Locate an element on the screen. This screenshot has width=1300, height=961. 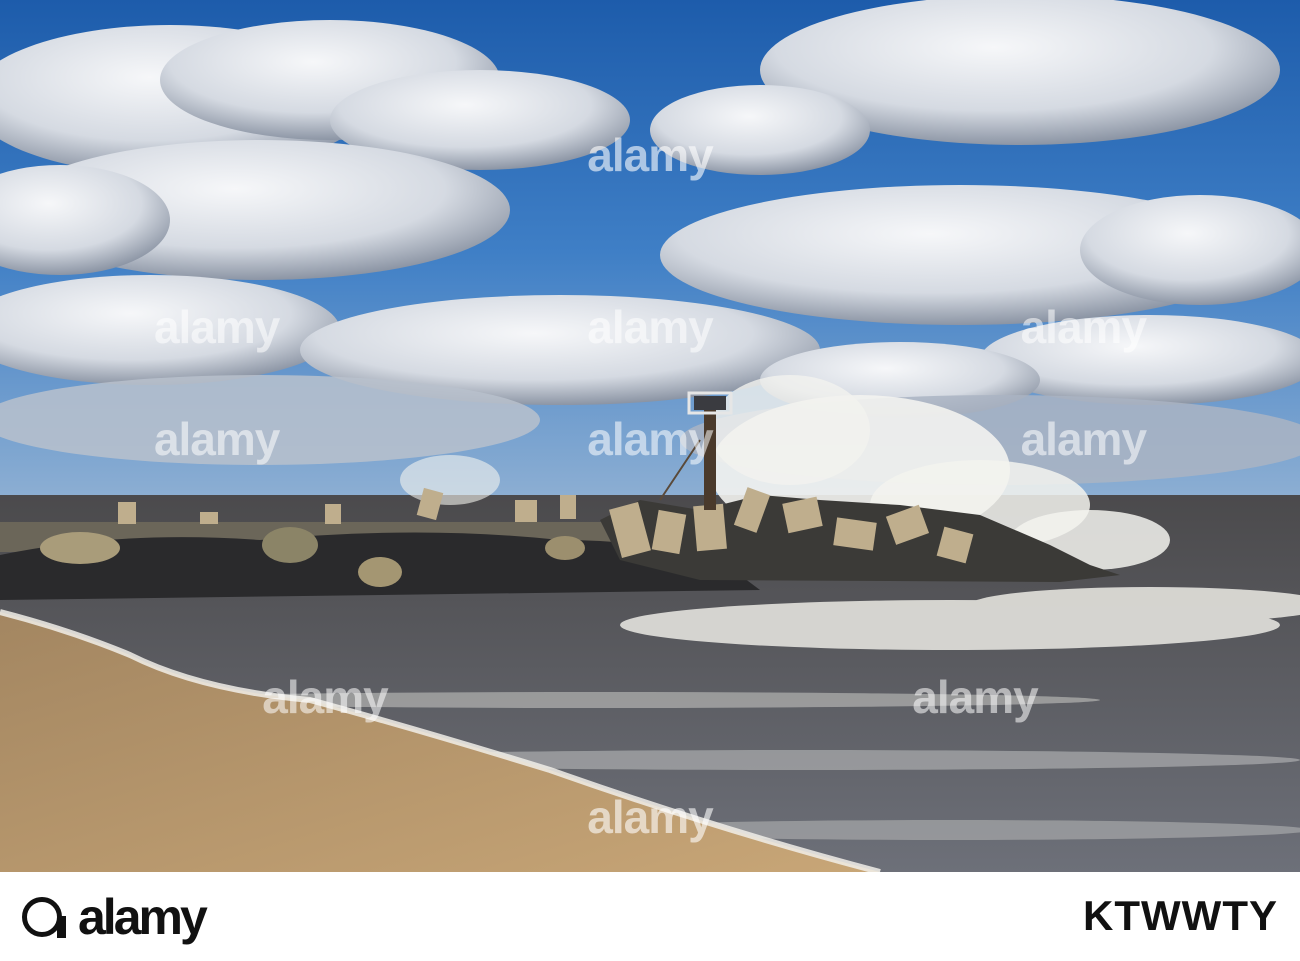
brand-logo: alamy is located at coordinates (115, 917).